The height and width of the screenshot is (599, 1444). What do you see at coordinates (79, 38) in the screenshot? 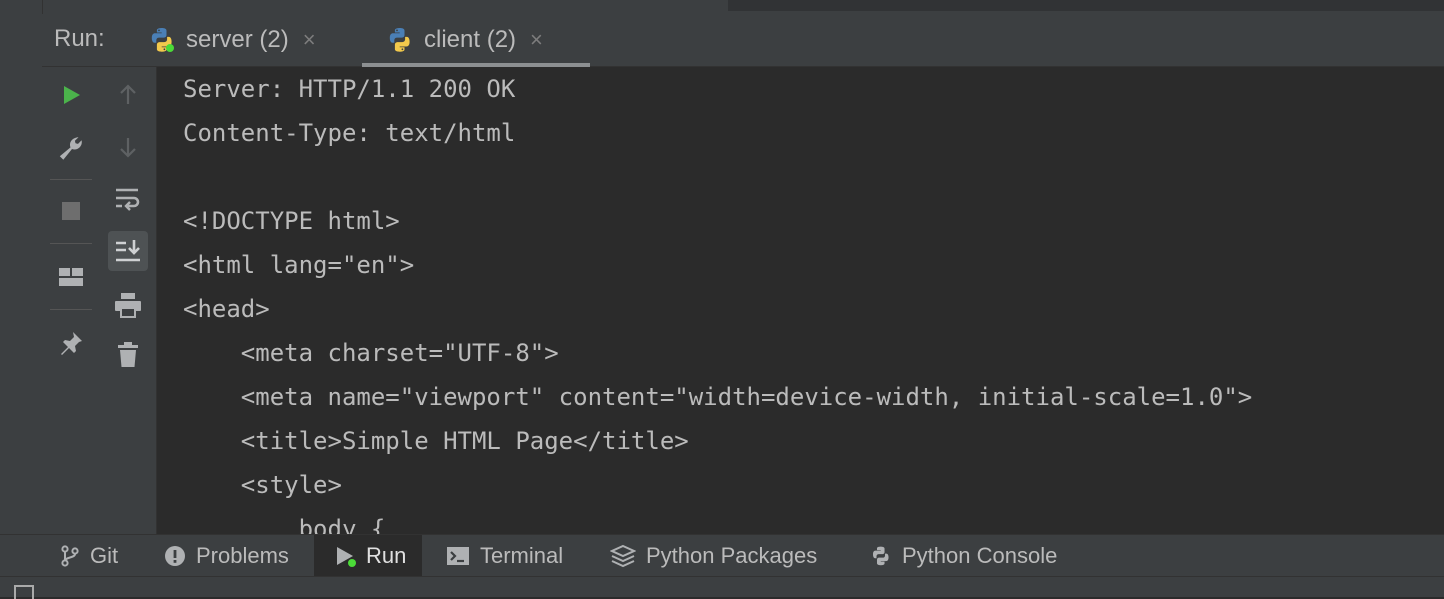
I see `run-label: Run:` at bounding box center [79, 38].